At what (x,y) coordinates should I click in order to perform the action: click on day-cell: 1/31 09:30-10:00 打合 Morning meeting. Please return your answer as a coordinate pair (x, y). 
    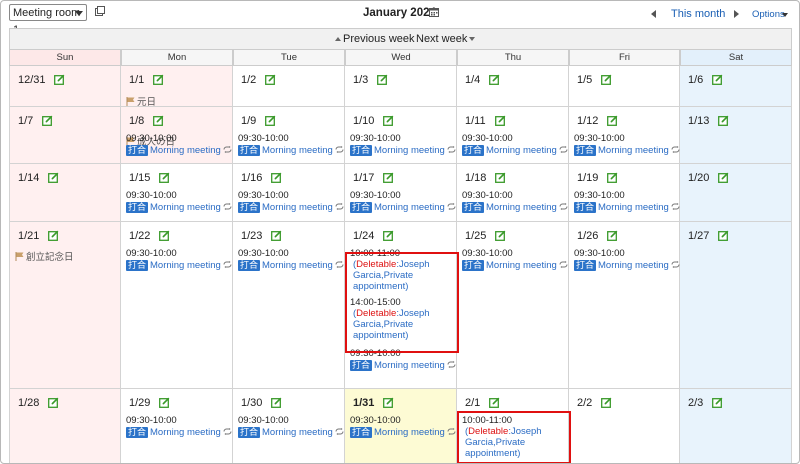
    Looking at the image, I should click on (401, 426).